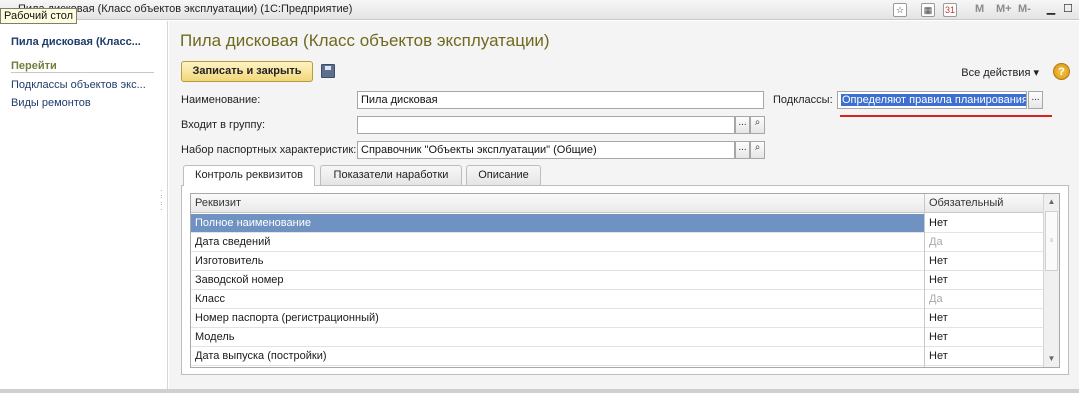 This screenshot has height=393, width=1079. What do you see at coordinates (215, 337) in the screenshot?
I see `cell-attribute-name: Модель` at bounding box center [215, 337].